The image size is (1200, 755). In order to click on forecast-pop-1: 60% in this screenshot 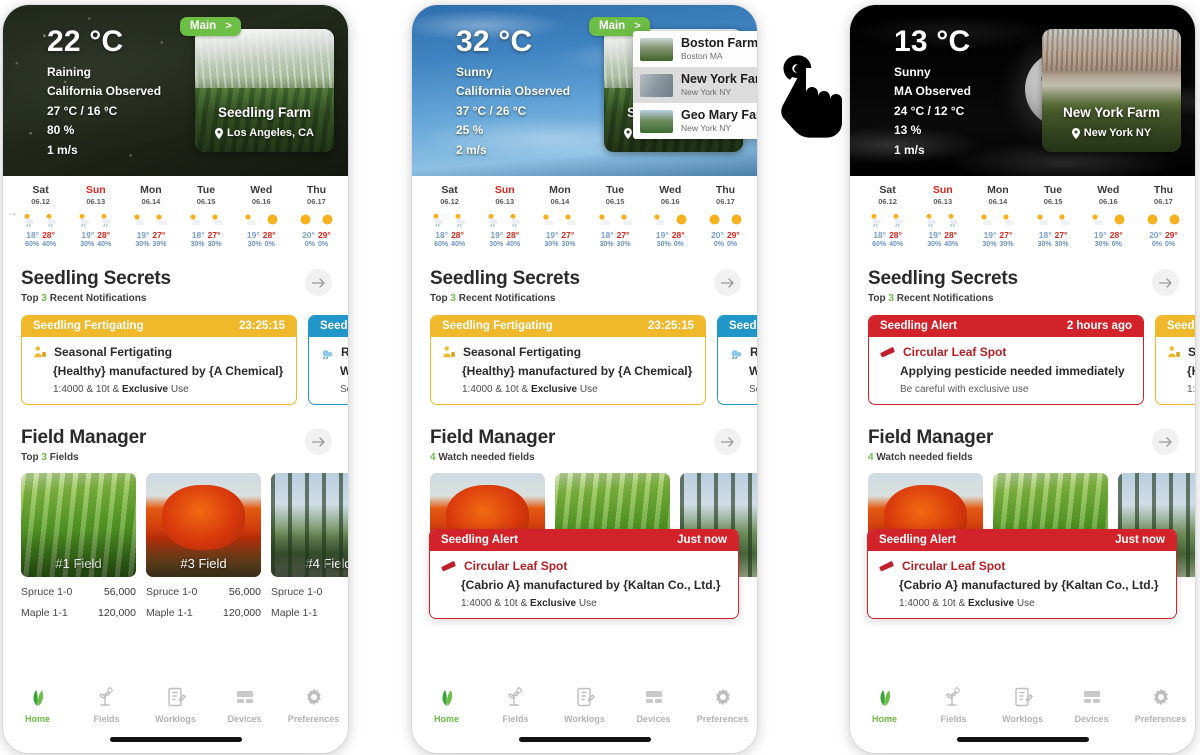, I will do `click(441, 244)`.